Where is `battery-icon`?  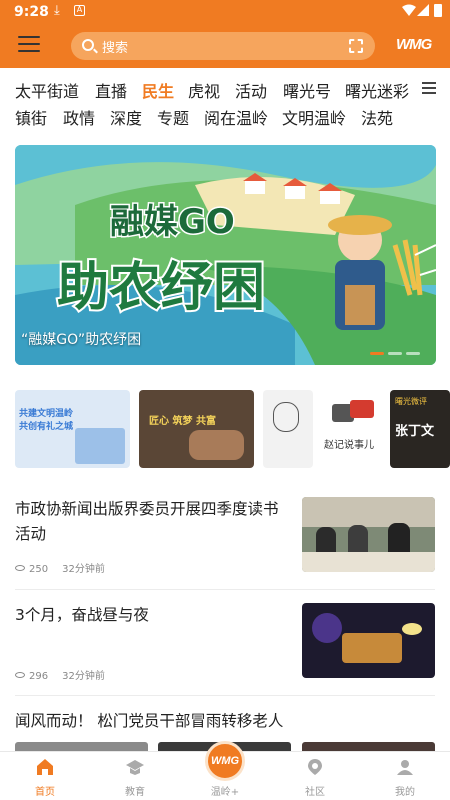
battery-icon is located at coordinates (438, 10).